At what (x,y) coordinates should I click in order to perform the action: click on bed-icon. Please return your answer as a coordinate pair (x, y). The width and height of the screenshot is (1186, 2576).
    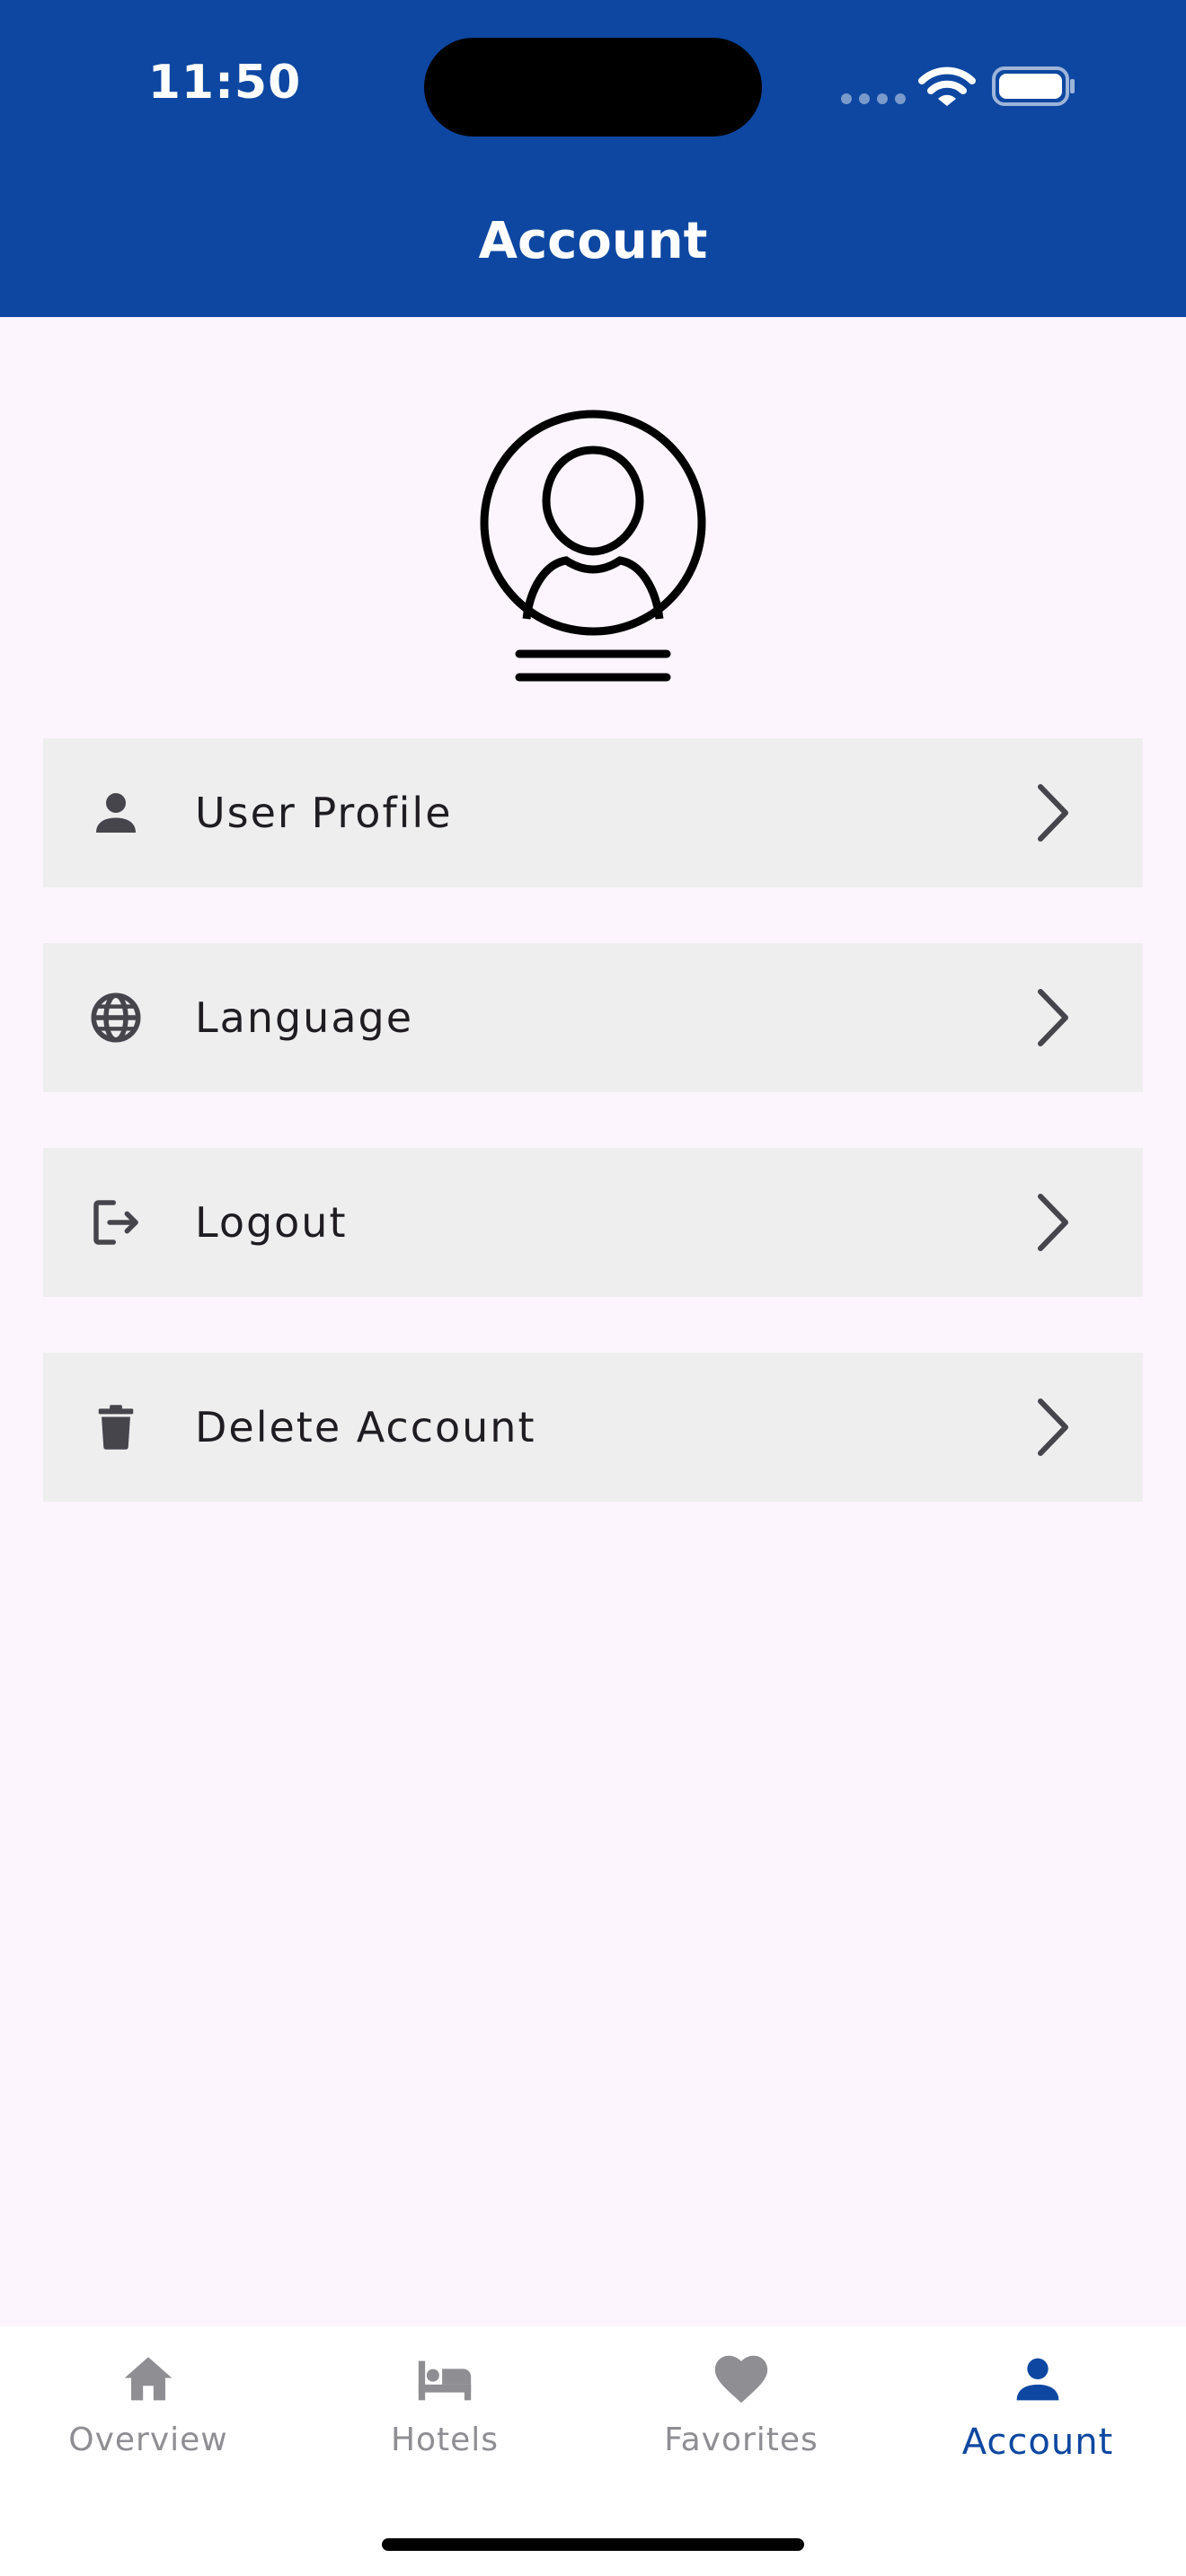
    Looking at the image, I should click on (445, 2380).